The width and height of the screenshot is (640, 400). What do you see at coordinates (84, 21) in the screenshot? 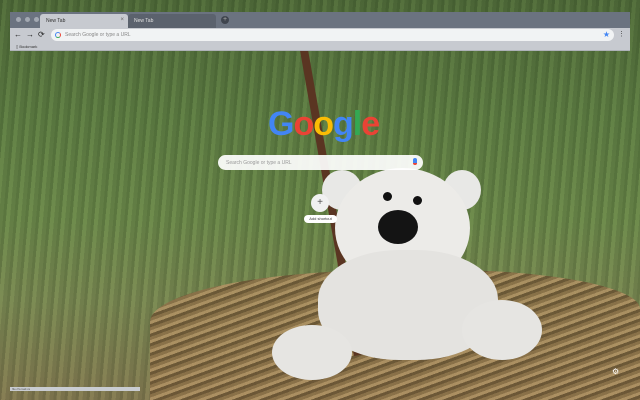
I see `tab-new-tab-active: New Tab ×` at bounding box center [84, 21].